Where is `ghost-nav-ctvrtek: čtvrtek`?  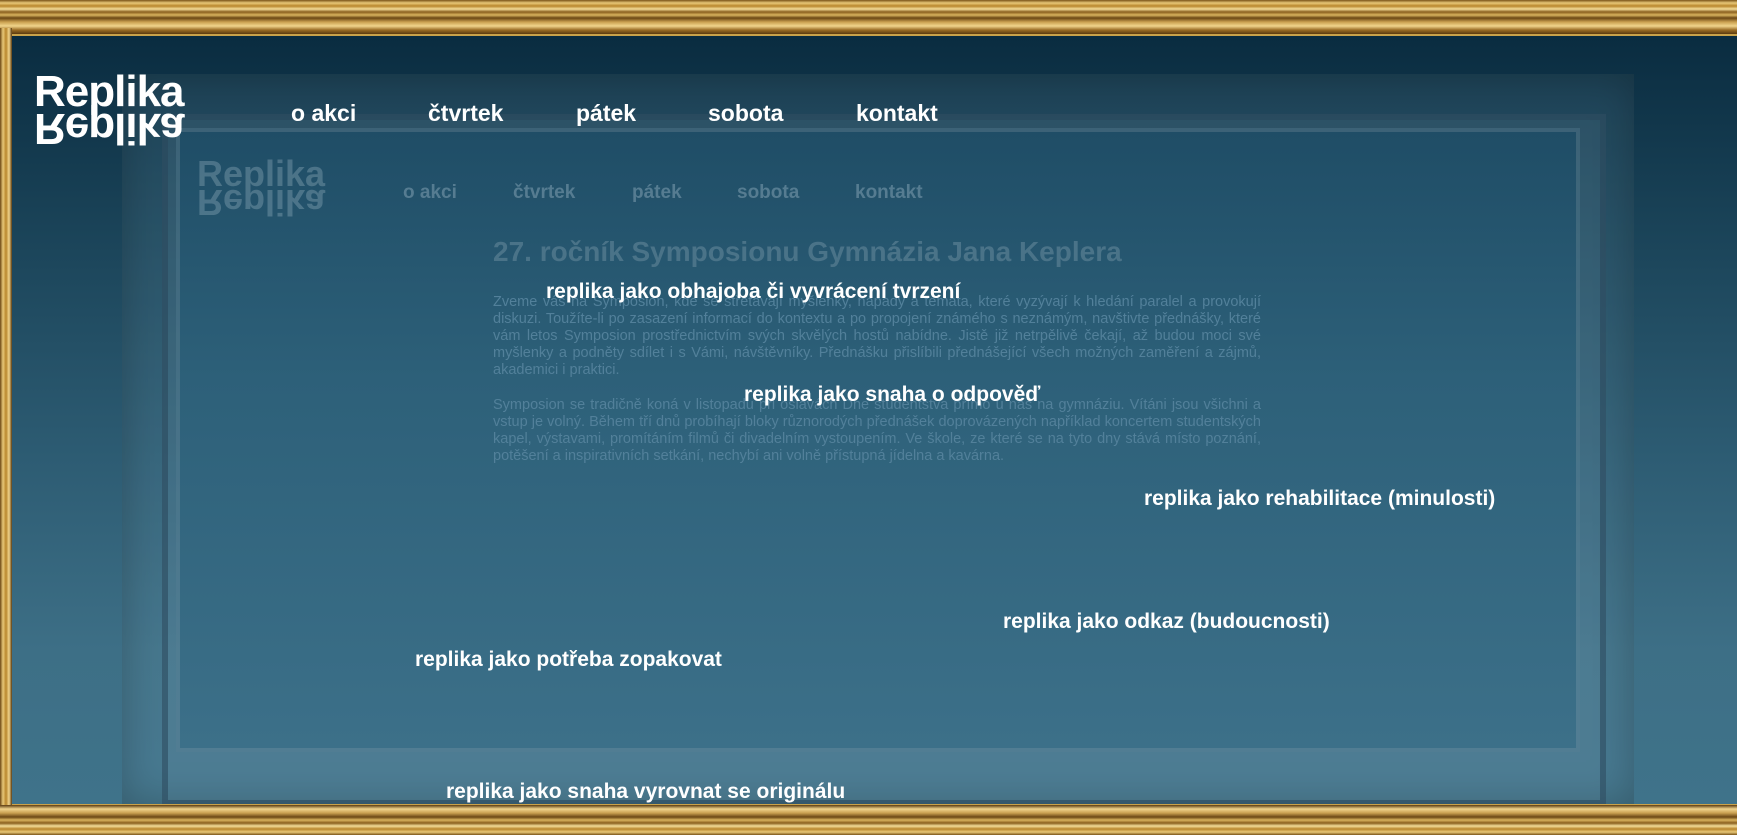 ghost-nav-ctvrtek: čtvrtek is located at coordinates (544, 192).